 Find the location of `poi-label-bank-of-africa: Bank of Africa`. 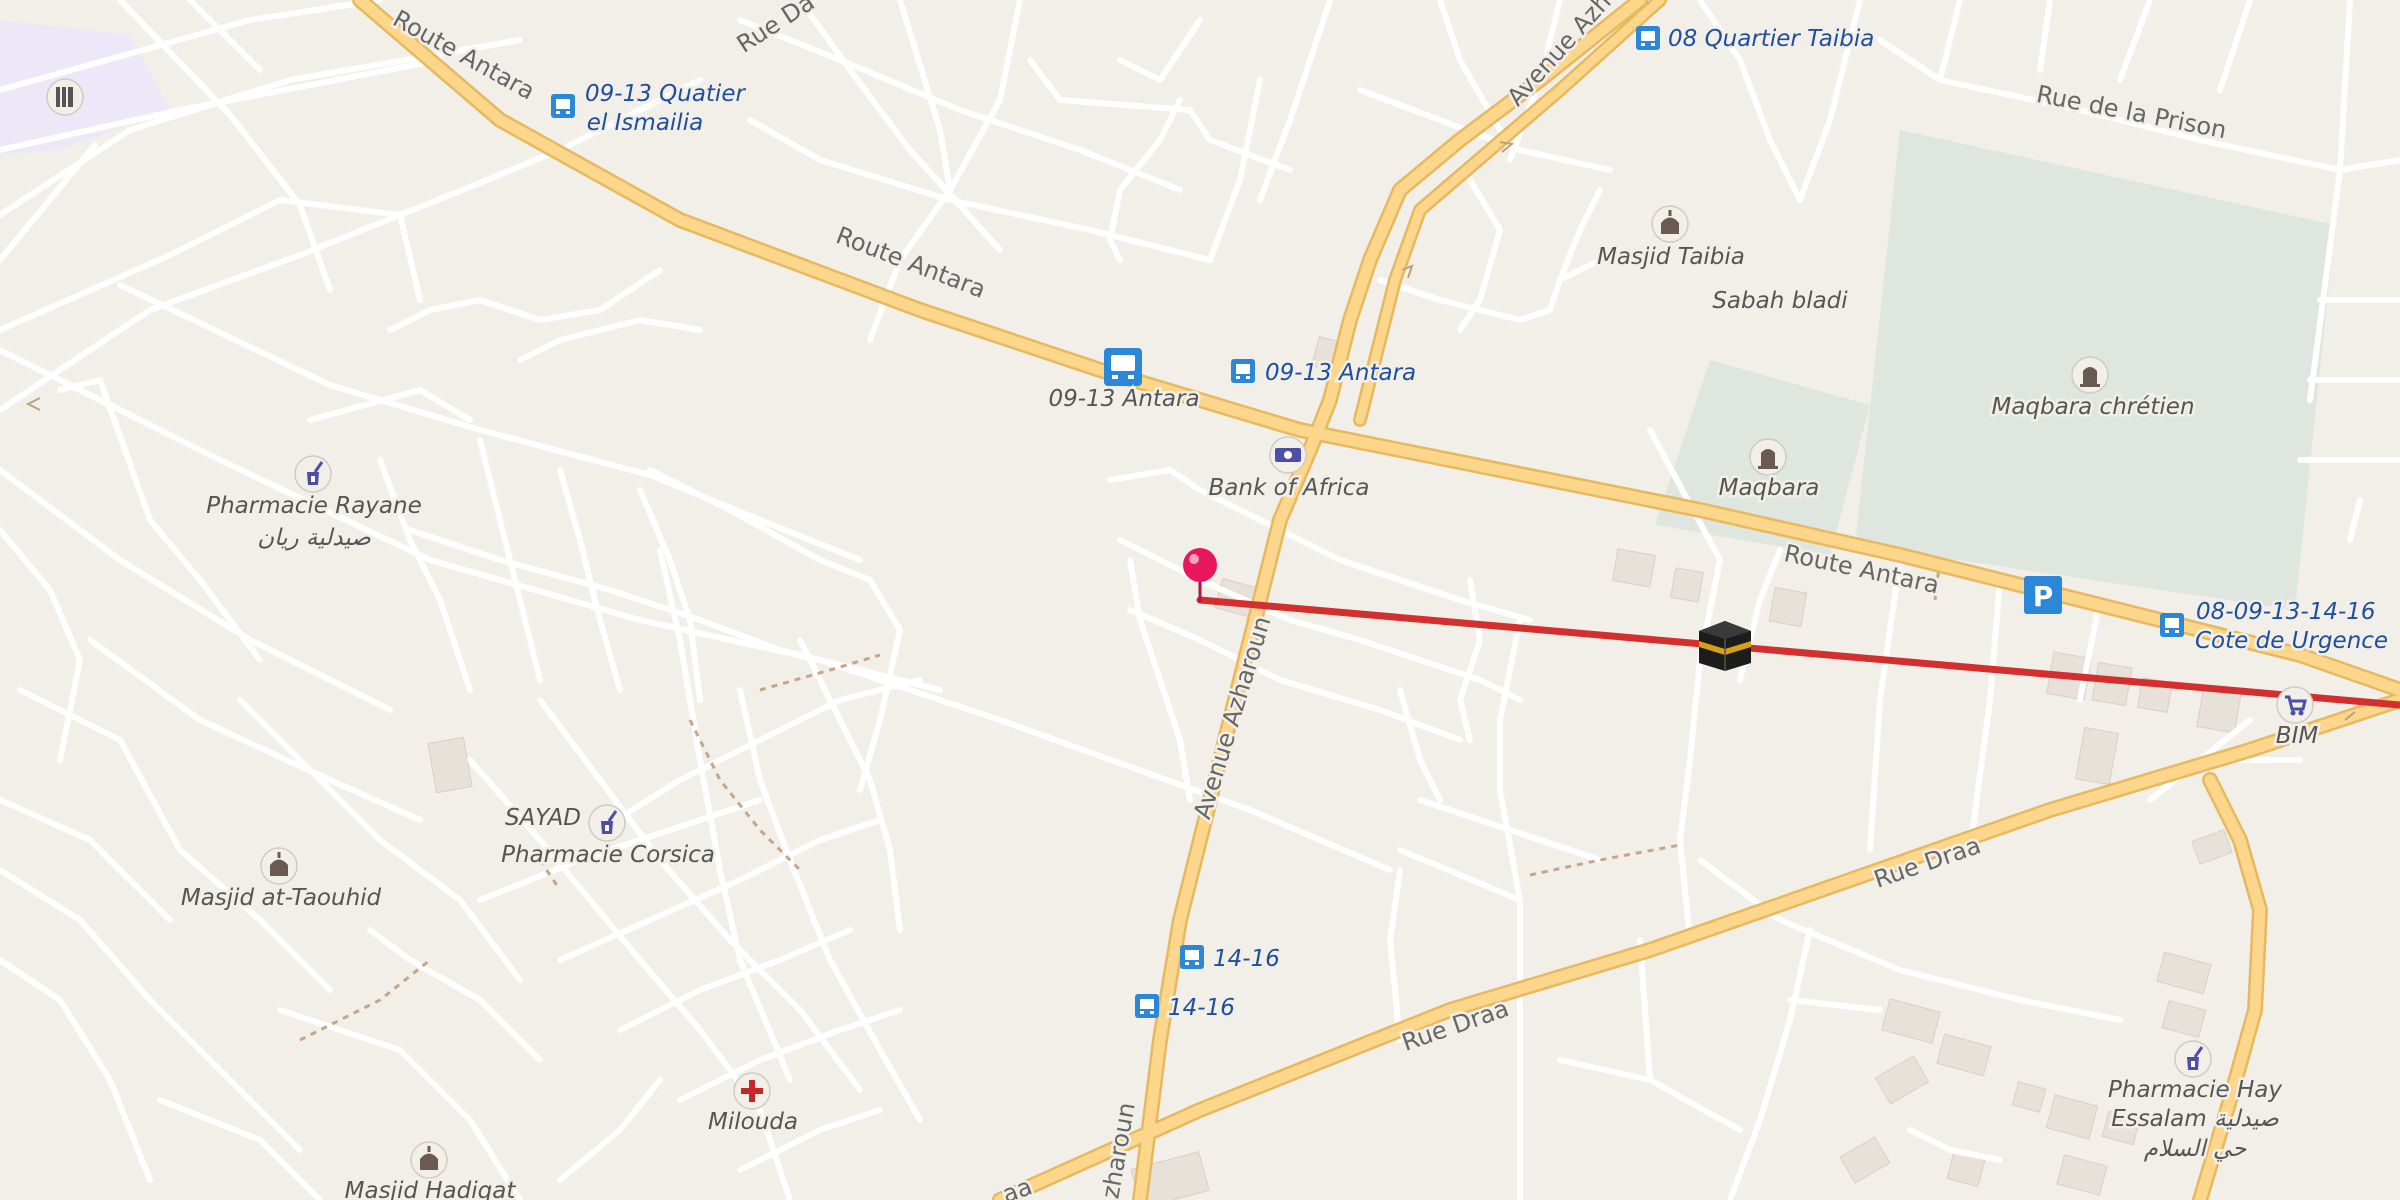

poi-label-bank-of-africa: Bank of Africa is located at coordinates (1289, 488).